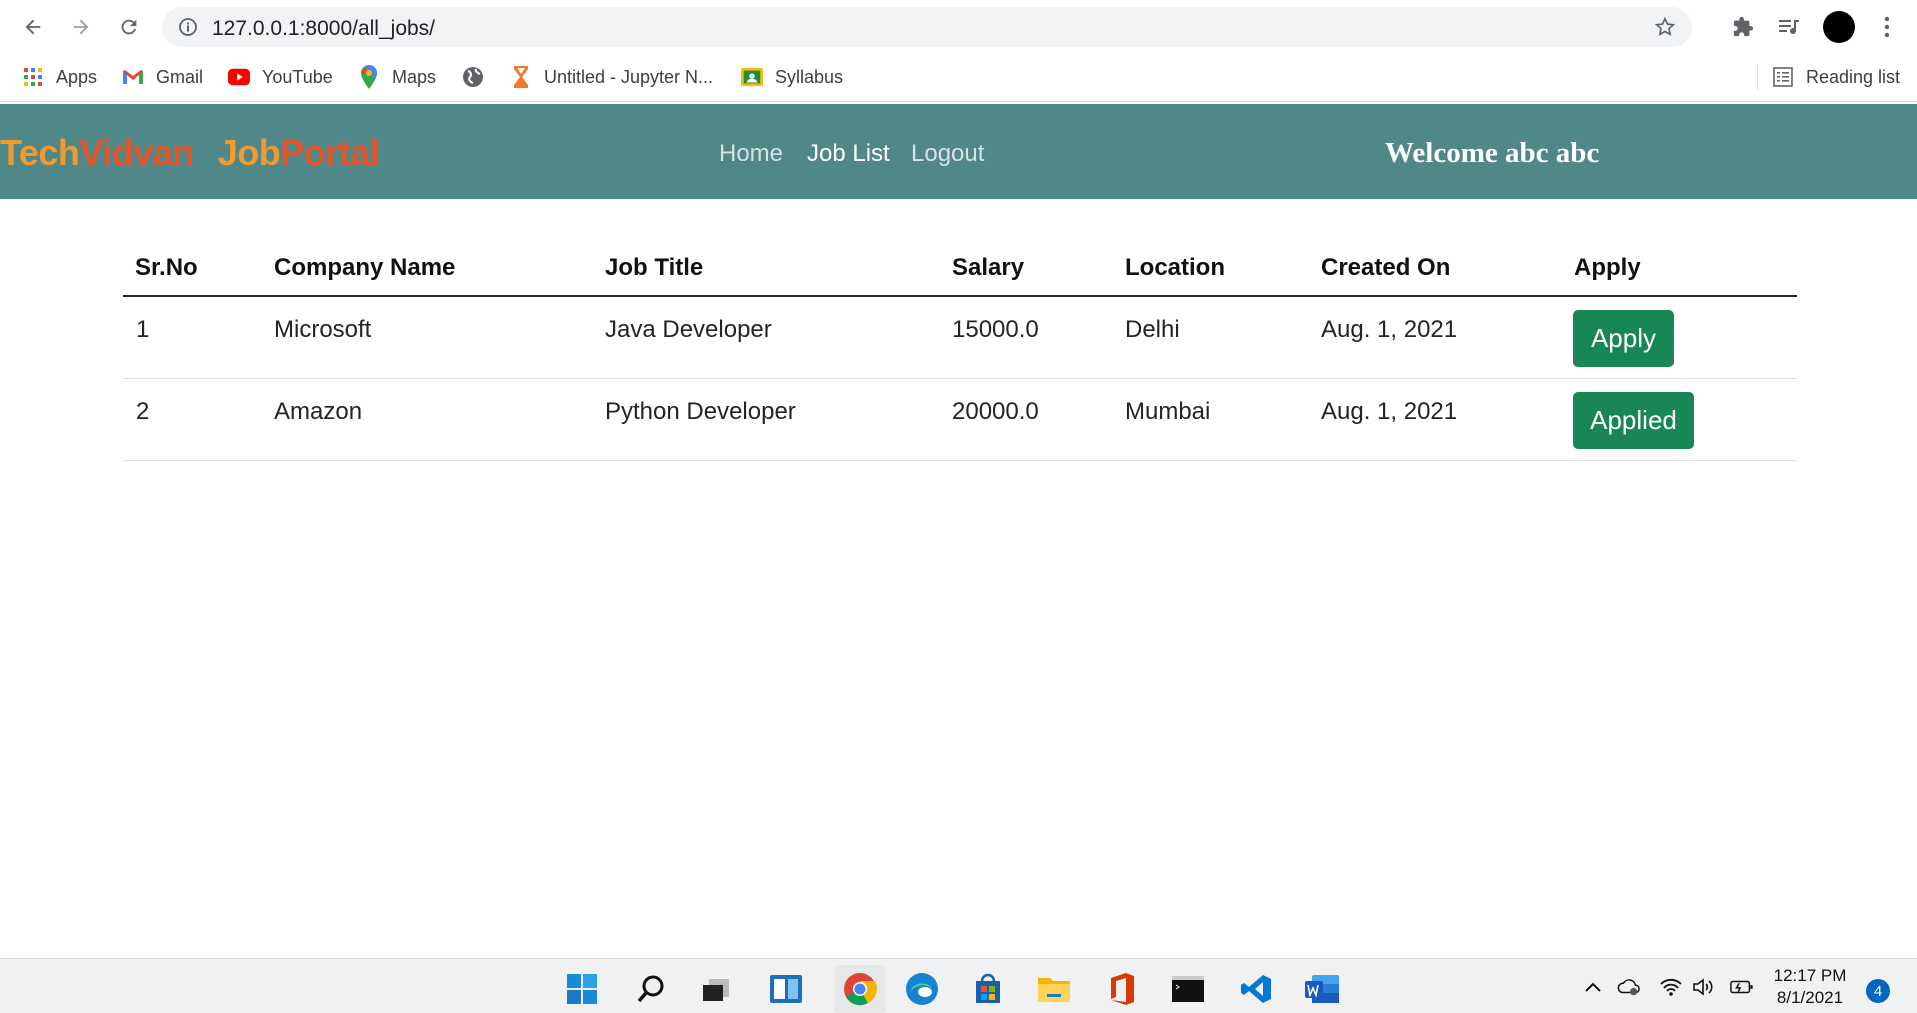 The height and width of the screenshot is (1013, 1917). I want to click on bookmark-label: Maps, so click(414, 76).